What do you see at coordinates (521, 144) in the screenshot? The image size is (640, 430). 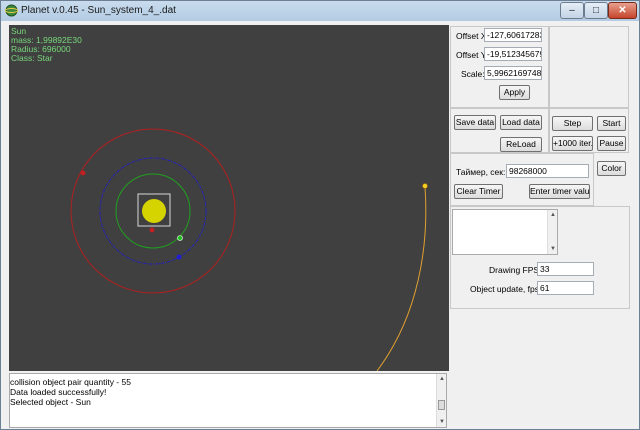 I see `reload-button: ReLoad` at bounding box center [521, 144].